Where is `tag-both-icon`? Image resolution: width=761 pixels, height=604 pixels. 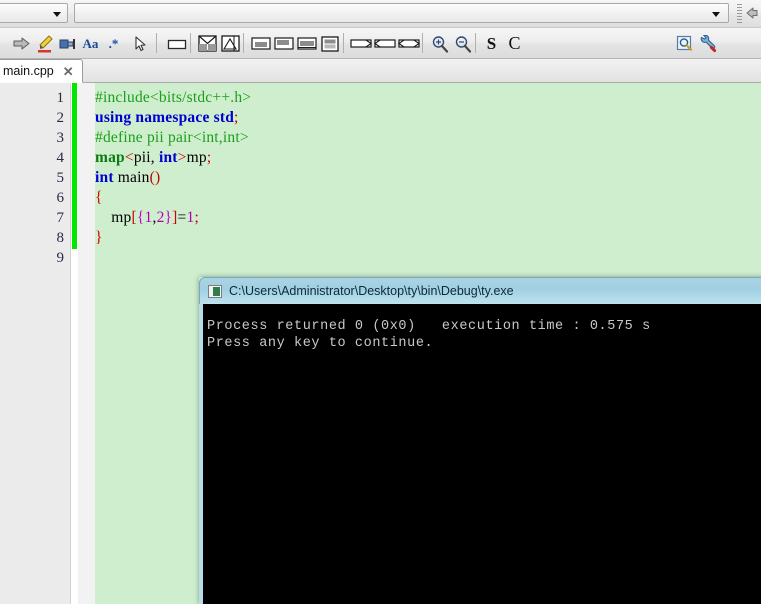
tag-both-icon is located at coordinates (408, 43).